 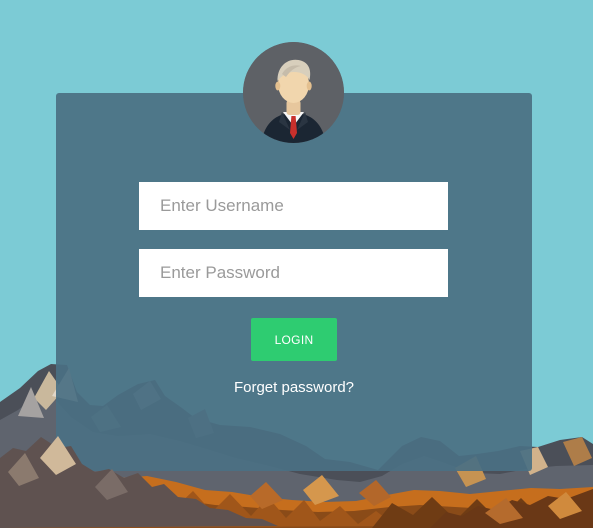 I want to click on password-input, so click(x=293, y=273).